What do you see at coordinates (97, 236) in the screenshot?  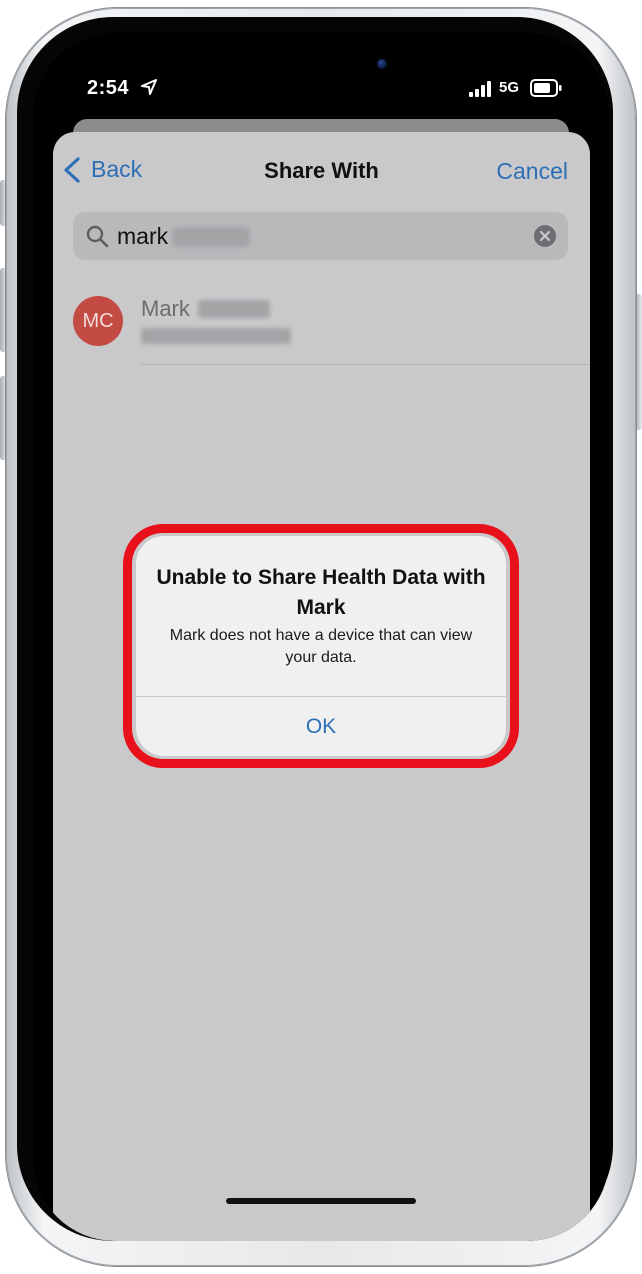 I see `search-icon` at bounding box center [97, 236].